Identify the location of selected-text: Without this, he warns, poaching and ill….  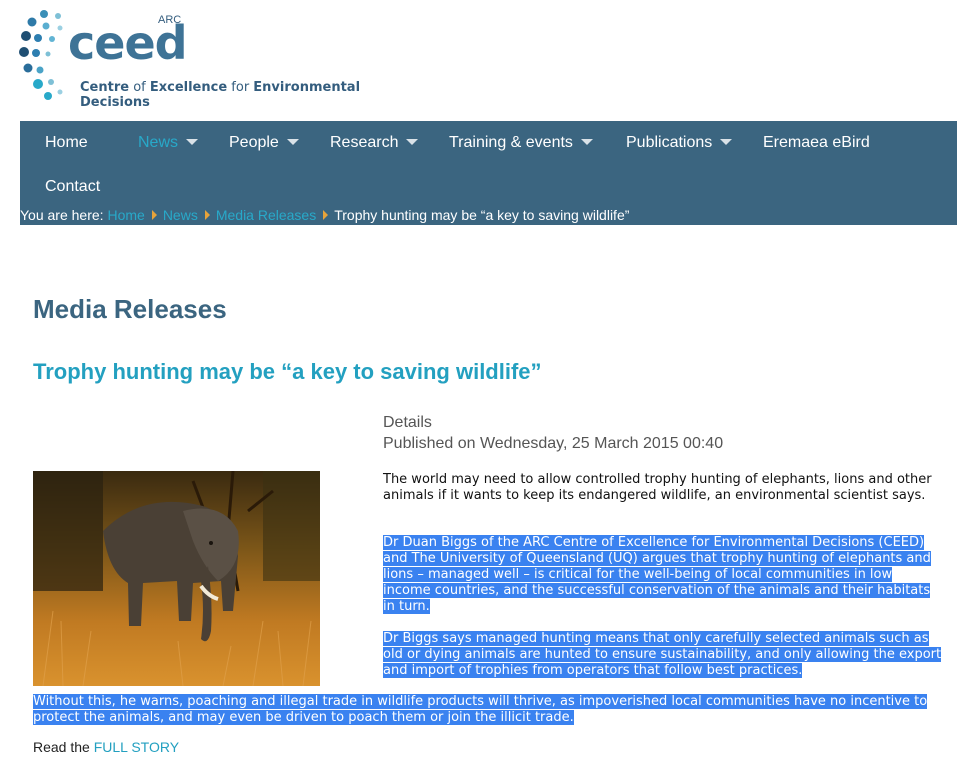
(480, 709).